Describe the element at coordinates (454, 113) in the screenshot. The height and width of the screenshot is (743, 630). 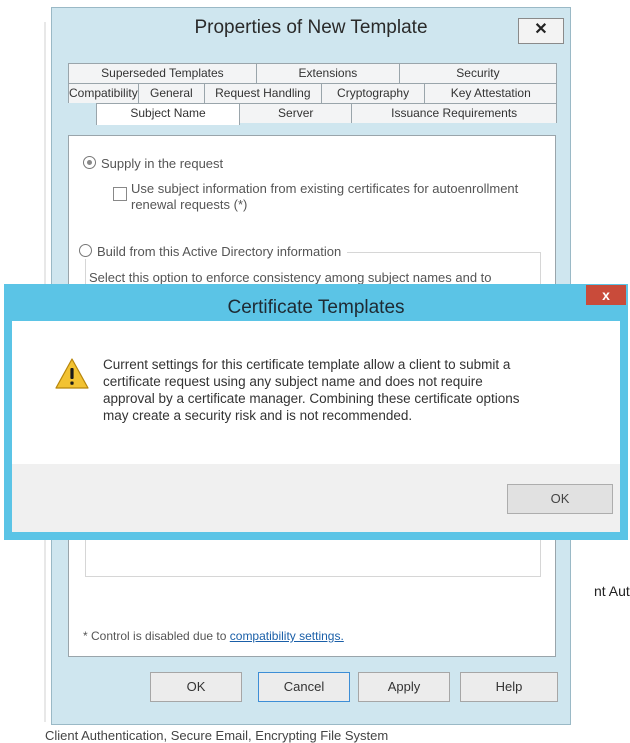
I see `tab-issuance-requirements: Issuance Requirements` at that location.